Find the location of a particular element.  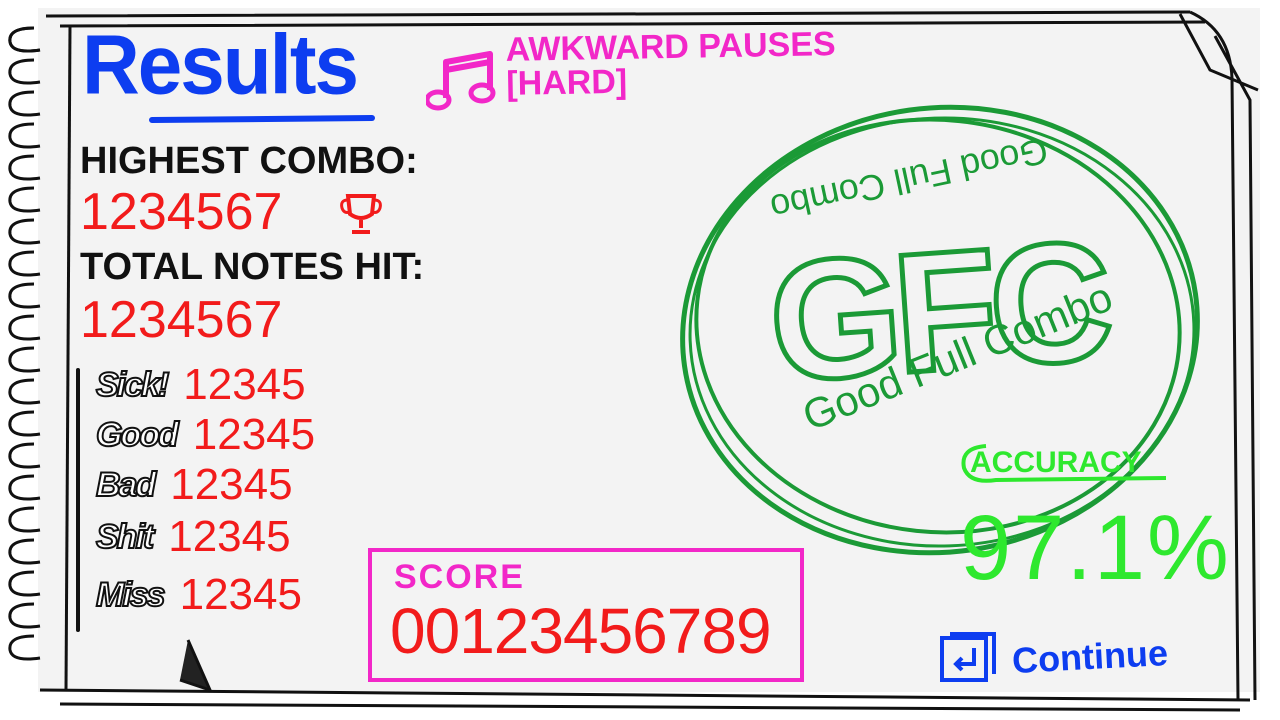

score-label: Score is located at coordinates (459, 577).